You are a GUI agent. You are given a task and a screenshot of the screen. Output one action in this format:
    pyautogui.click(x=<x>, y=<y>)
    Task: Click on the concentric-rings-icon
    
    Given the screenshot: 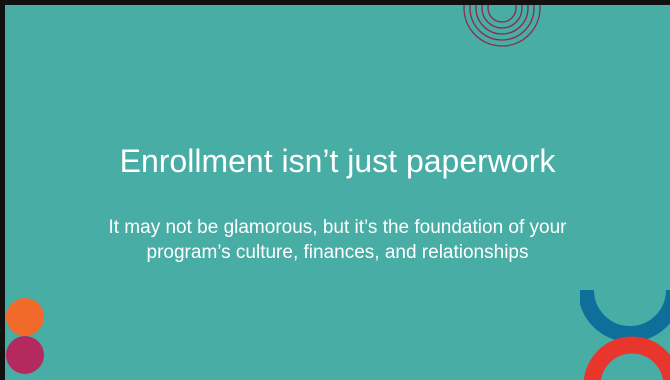 What is the action you would take?
    pyautogui.click(x=502, y=26)
    